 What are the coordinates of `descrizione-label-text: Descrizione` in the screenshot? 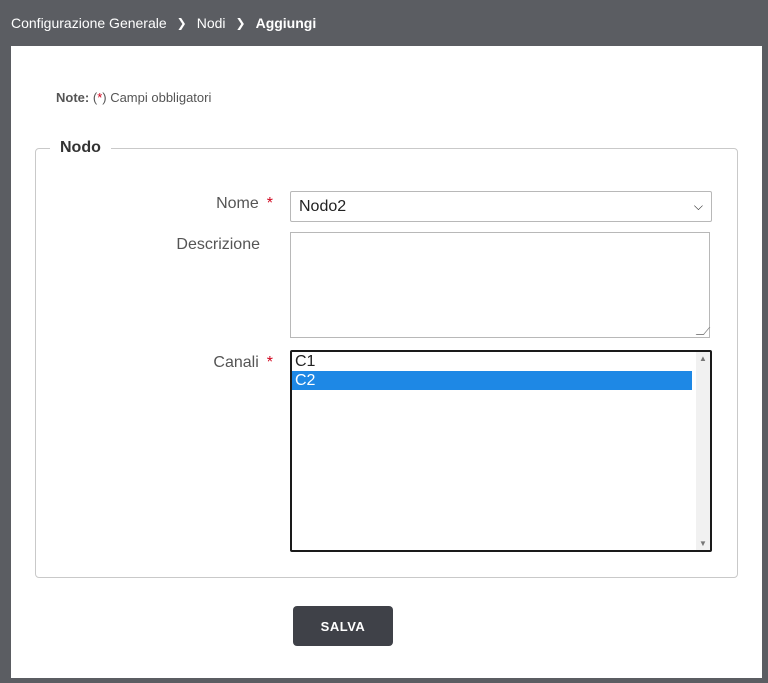 It's located at (218, 244).